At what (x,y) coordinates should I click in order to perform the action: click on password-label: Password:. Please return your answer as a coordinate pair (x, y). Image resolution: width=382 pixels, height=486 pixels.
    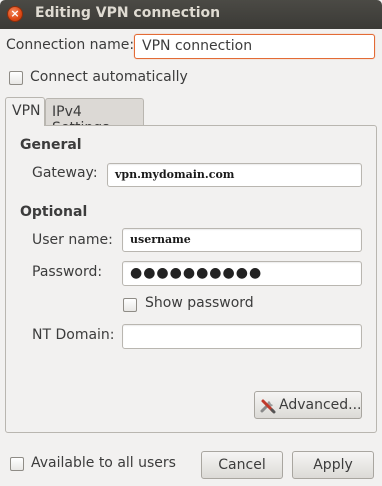
    Looking at the image, I should click on (67, 272).